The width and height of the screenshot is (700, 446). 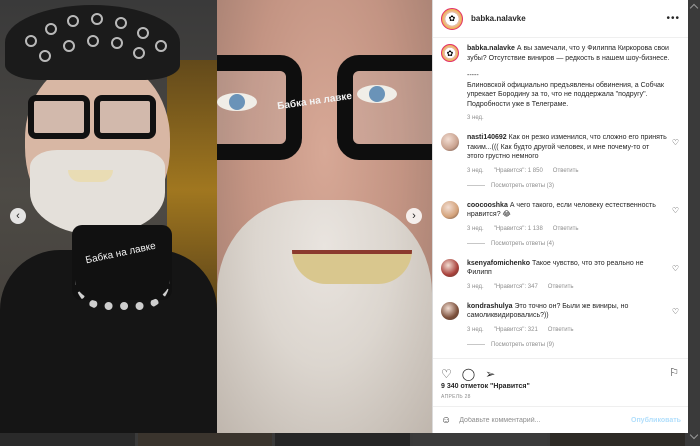 I want to click on comment-username: coocooshka, so click(x=487, y=205).